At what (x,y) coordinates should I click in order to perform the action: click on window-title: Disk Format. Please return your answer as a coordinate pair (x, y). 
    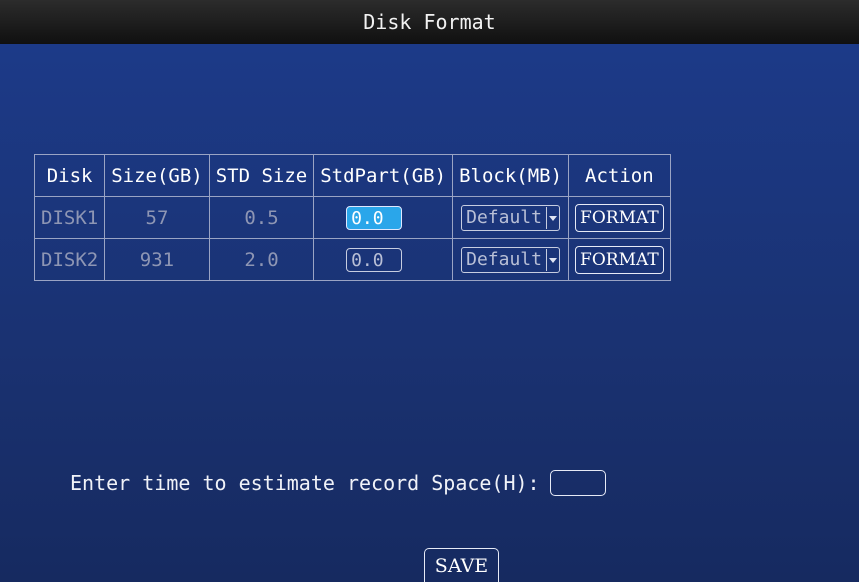
    Looking at the image, I should click on (429, 22).